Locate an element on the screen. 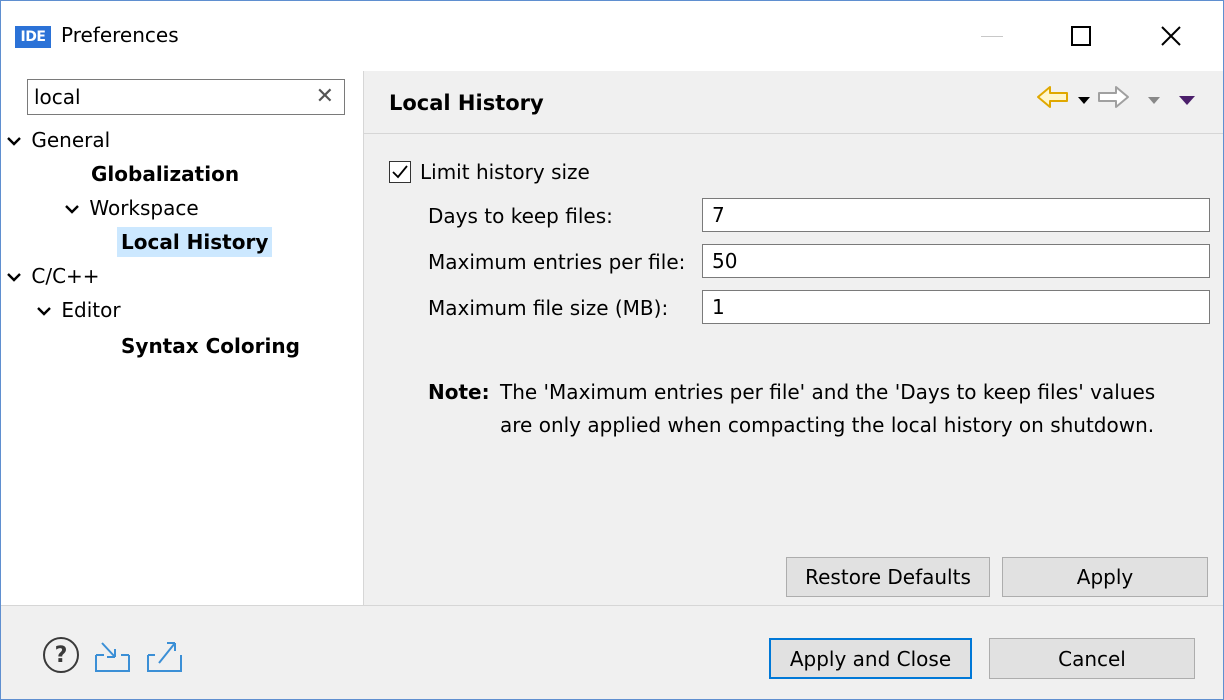 The width and height of the screenshot is (1224, 700). max-file-size-field is located at coordinates (956, 307).